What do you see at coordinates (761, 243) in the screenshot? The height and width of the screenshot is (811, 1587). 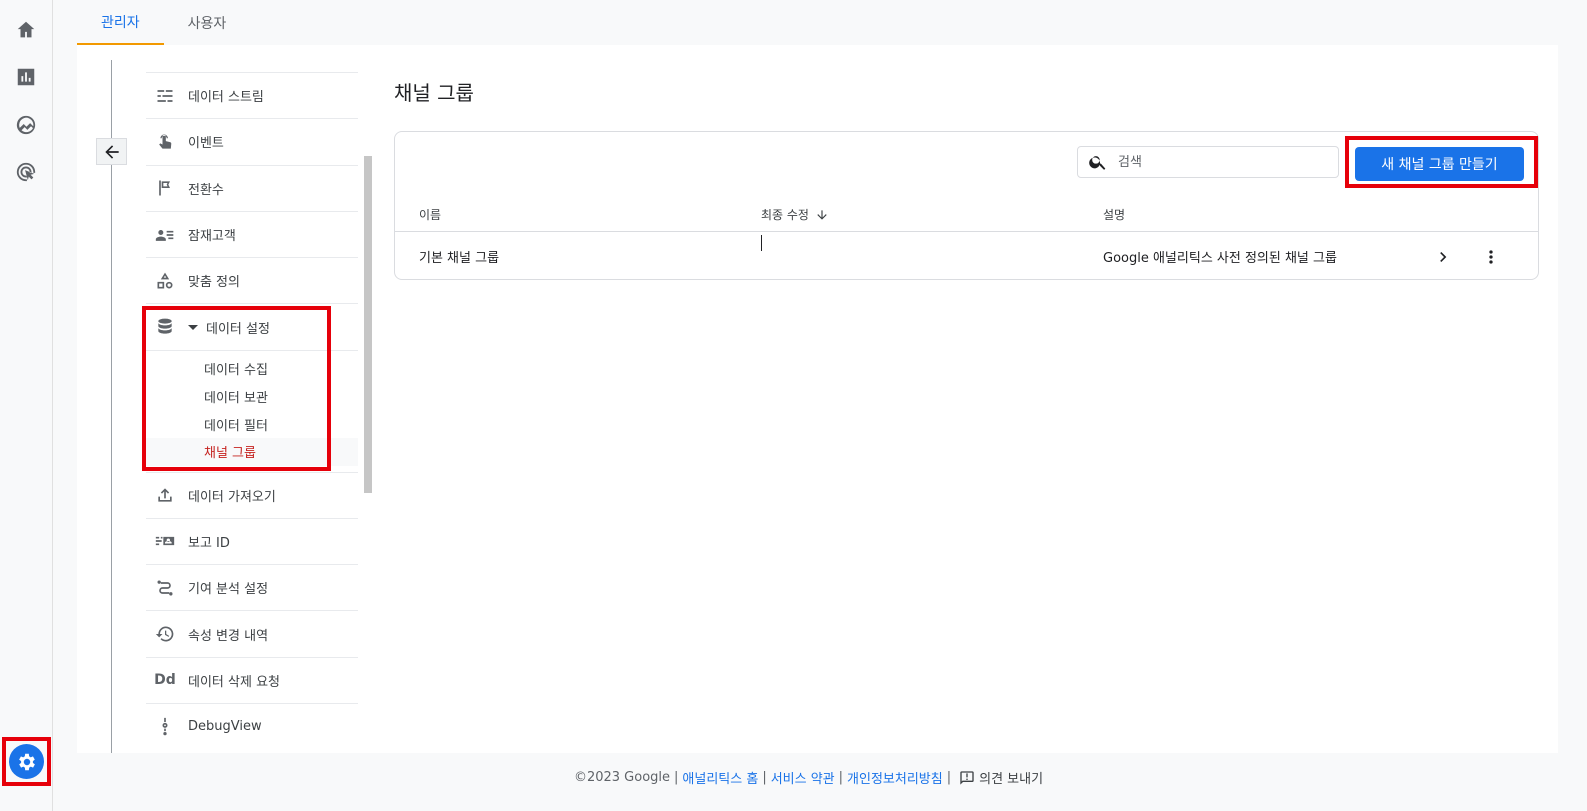 I see `text-cursor` at bounding box center [761, 243].